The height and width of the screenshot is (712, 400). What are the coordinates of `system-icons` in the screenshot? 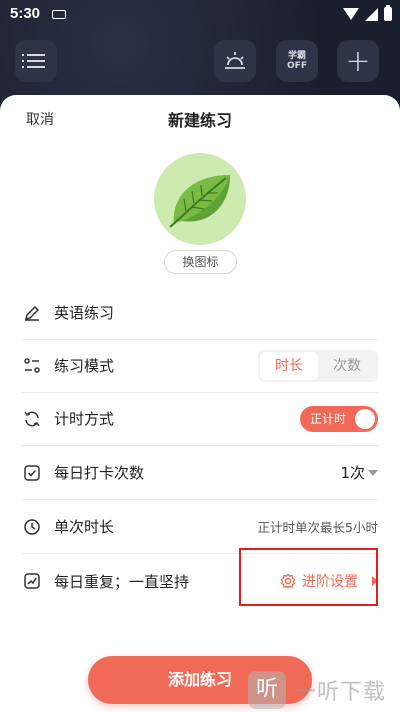 It's located at (367, 13).